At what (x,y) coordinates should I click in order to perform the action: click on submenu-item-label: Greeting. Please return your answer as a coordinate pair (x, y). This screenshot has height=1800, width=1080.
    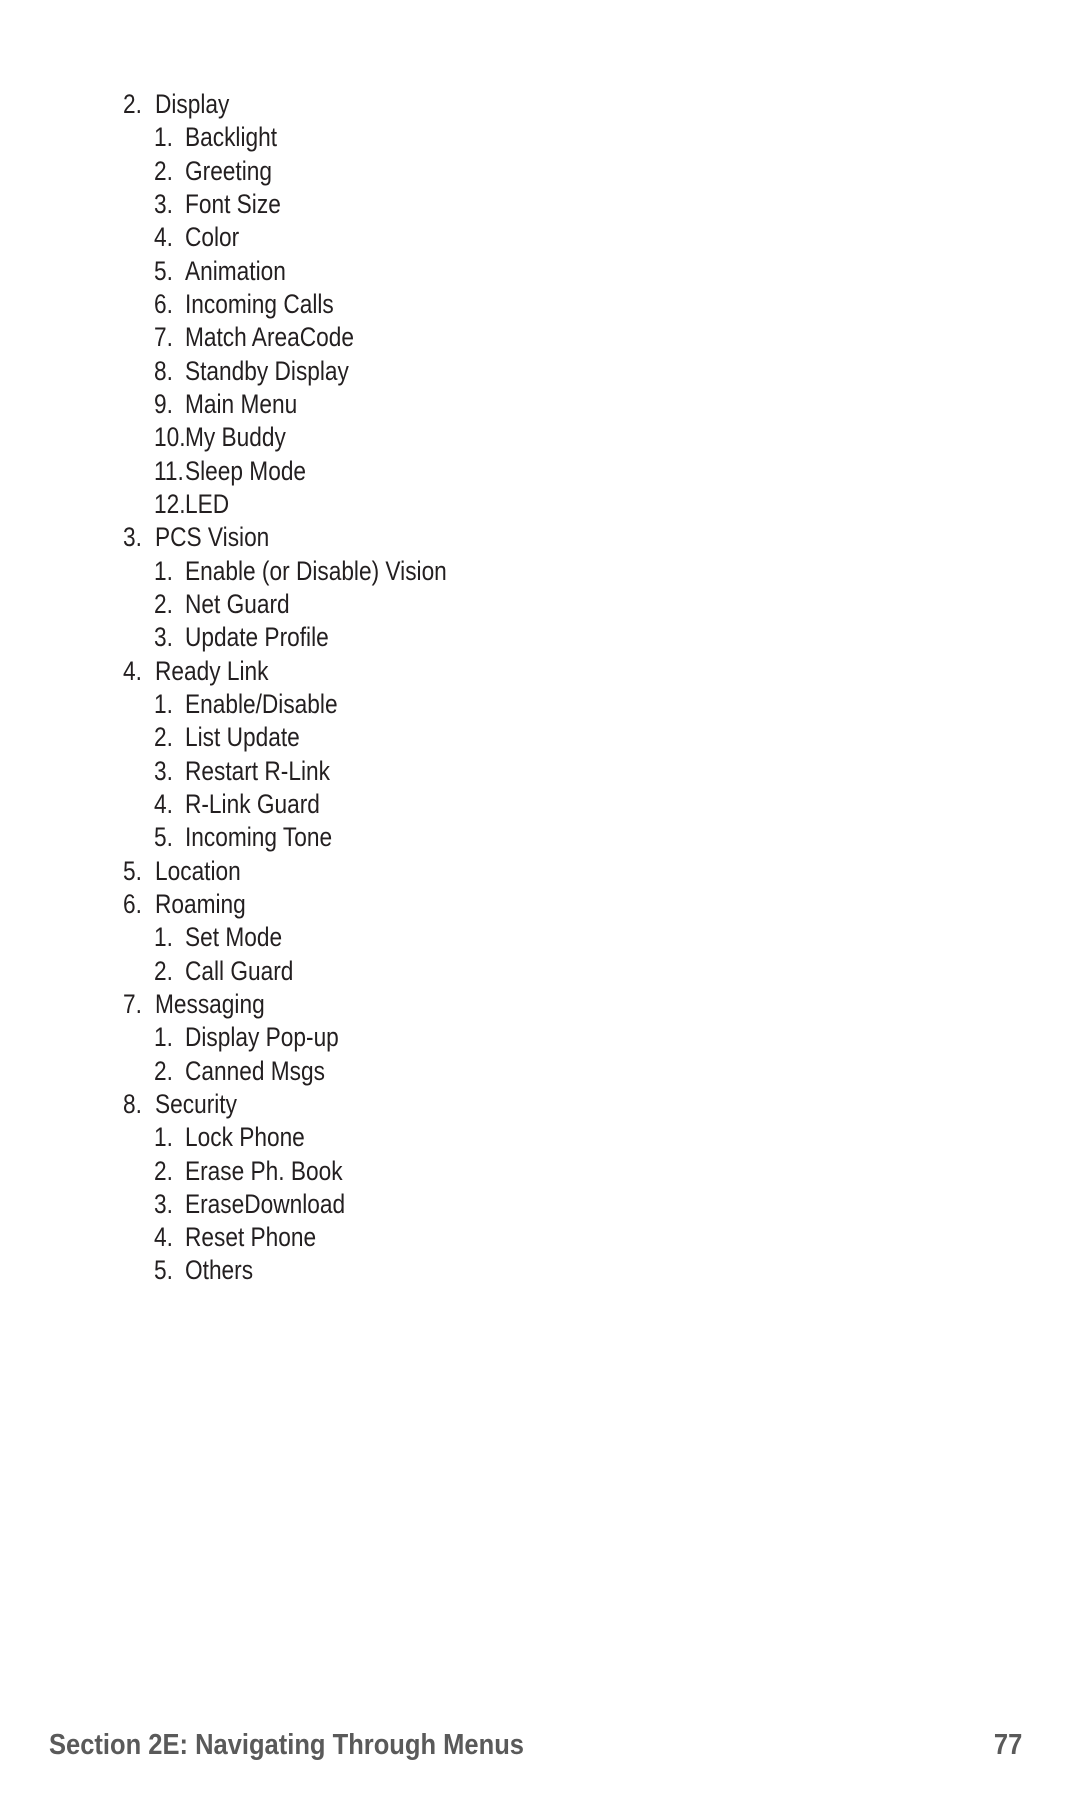
    Looking at the image, I should click on (228, 170).